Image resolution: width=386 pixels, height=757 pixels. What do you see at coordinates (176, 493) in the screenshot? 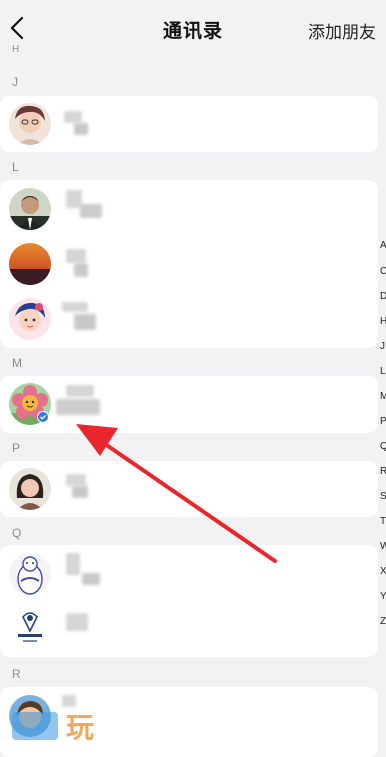
I see `annotation-arrow-icon` at bounding box center [176, 493].